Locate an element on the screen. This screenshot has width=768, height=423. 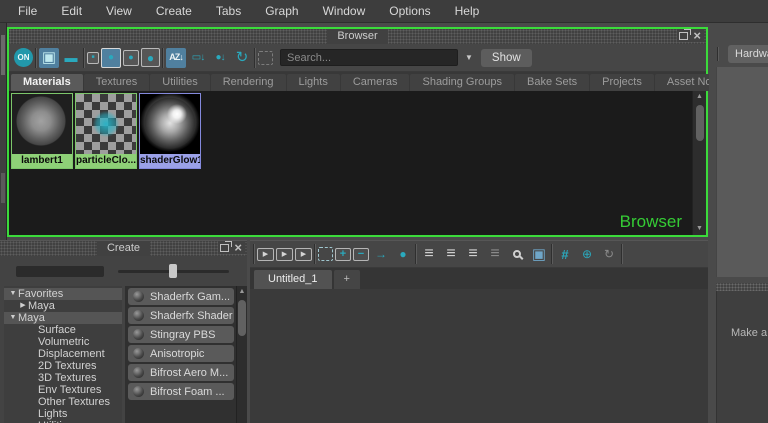
tree-item: Env Textures is located at coordinates (63, 390).